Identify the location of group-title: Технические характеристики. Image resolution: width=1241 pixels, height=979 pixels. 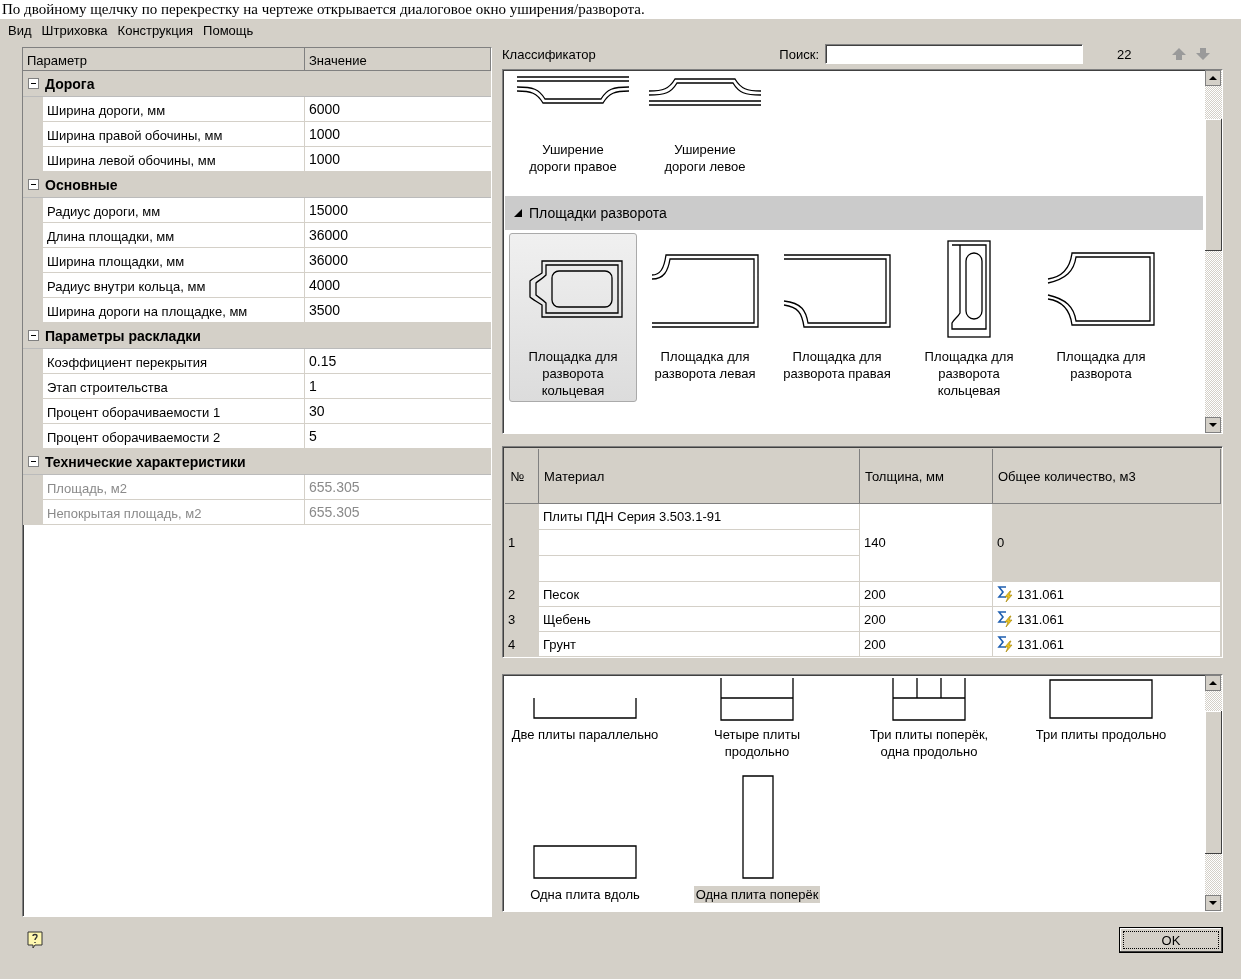
(145, 461).